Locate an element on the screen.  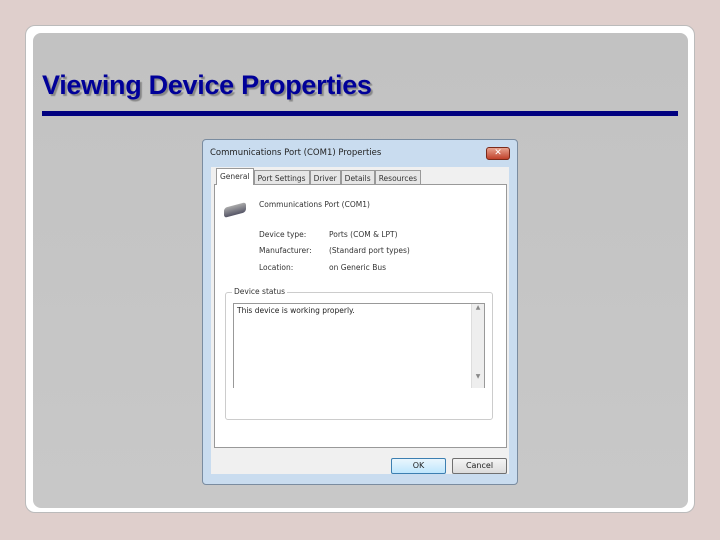
device-status-label: Device status is located at coordinates (260, 291).